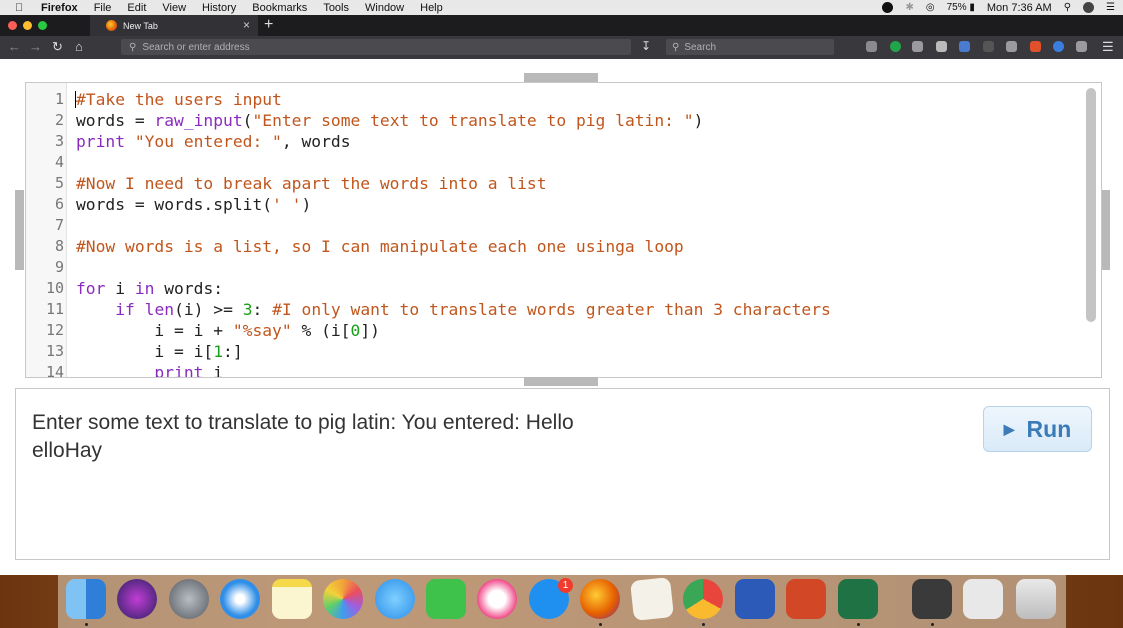 This screenshot has height=628, width=1123. What do you see at coordinates (179, 370) in the screenshot?
I see `code-token-keyword: print` at bounding box center [179, 370].